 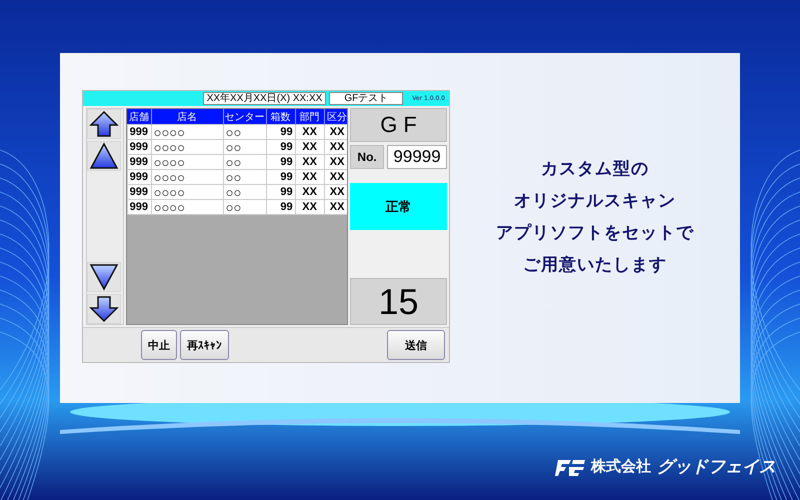 What do you see at coordinates (187, 116) in the screenshot?
I see `column-header: 店名` at bounding box center [187, 116].